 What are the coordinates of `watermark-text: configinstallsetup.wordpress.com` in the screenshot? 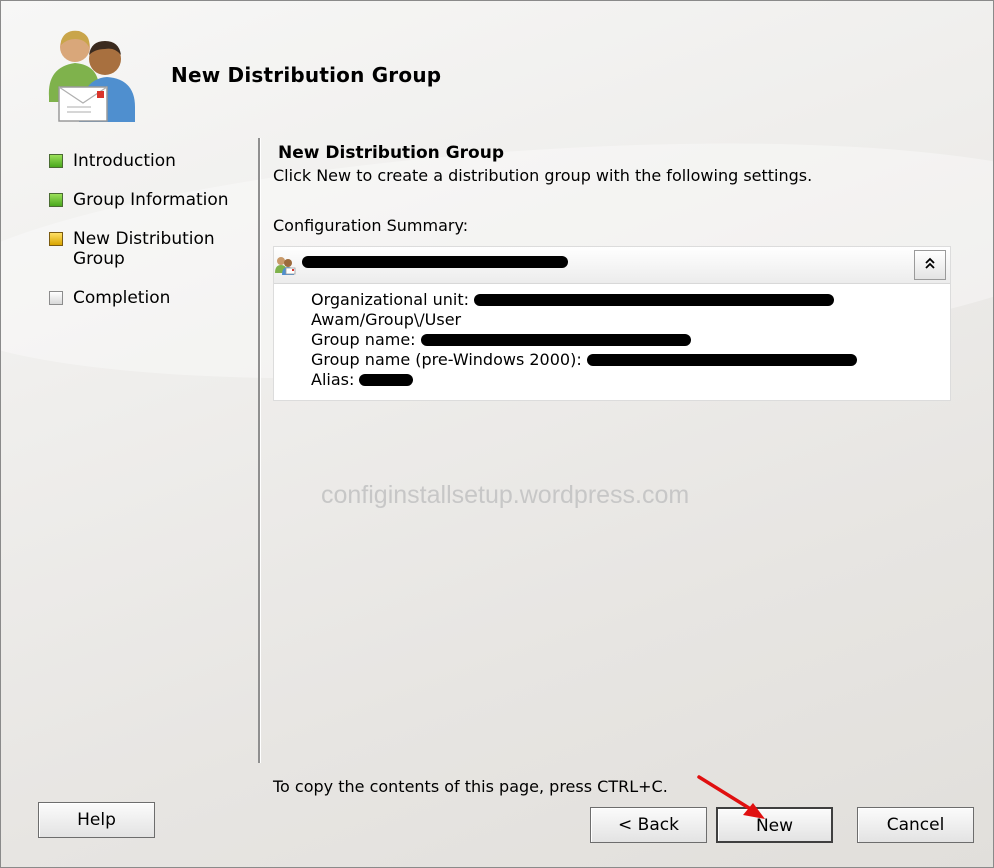 It's located at (505, 495).